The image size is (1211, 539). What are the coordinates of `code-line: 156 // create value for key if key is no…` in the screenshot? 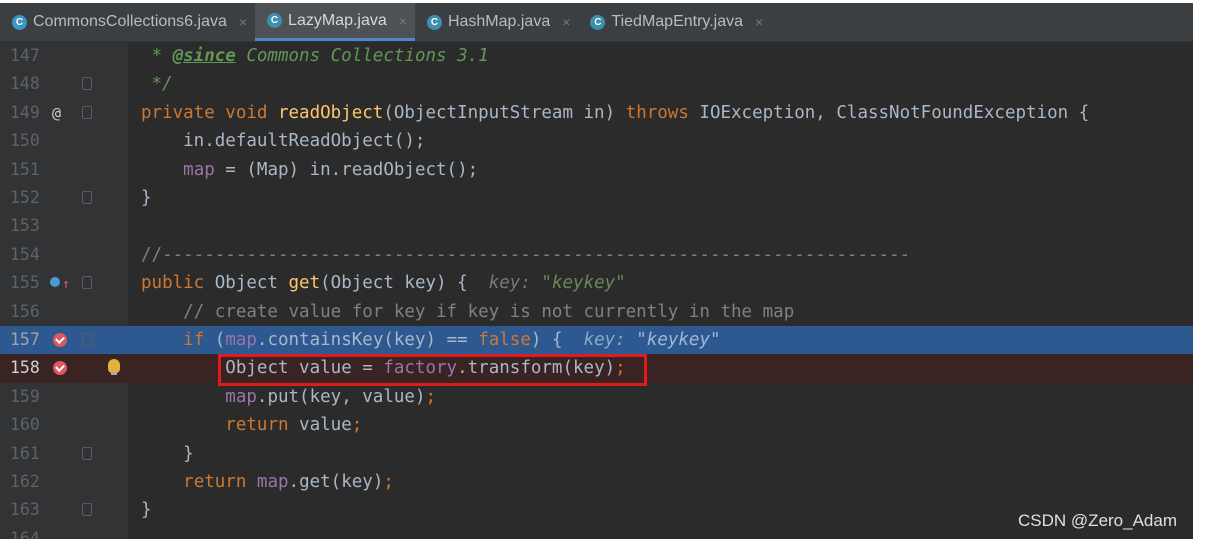 It's located at (596, 311).